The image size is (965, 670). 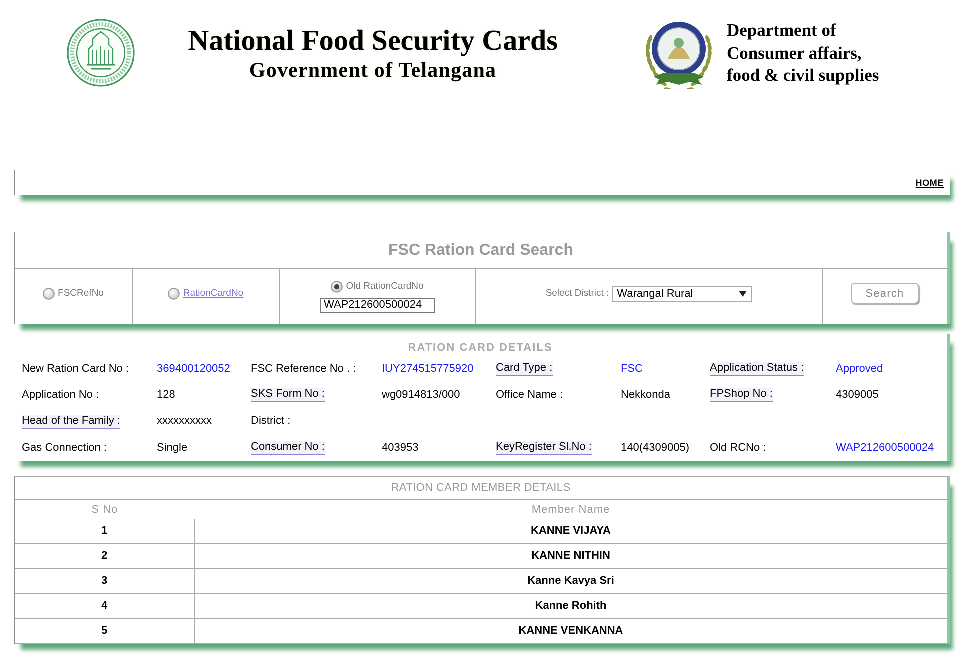 What do you see at coordinates (105, 510) in the screenshot?
I see `column-header: S No` at bounding box center [105, 510].